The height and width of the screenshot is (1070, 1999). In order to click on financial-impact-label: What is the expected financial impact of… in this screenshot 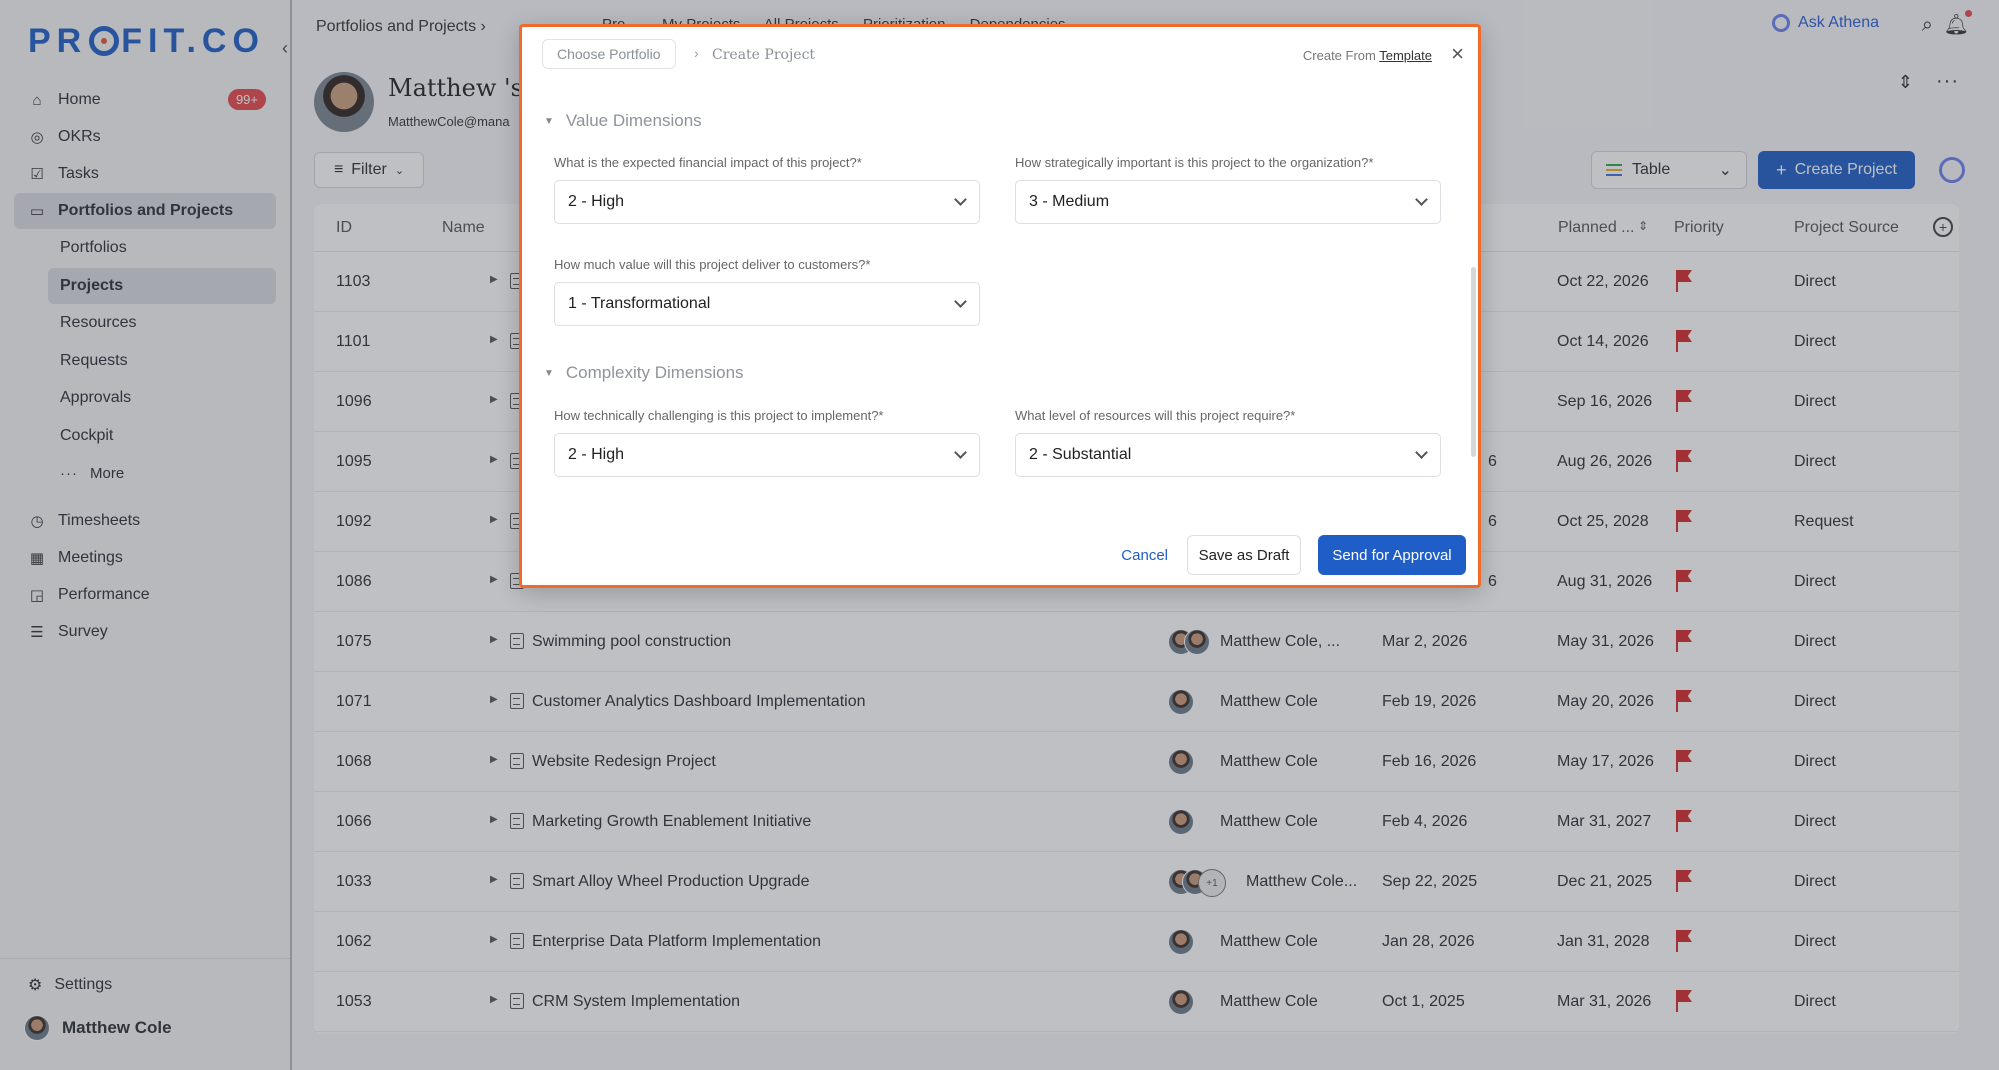, I will do `click(708, 162)`.